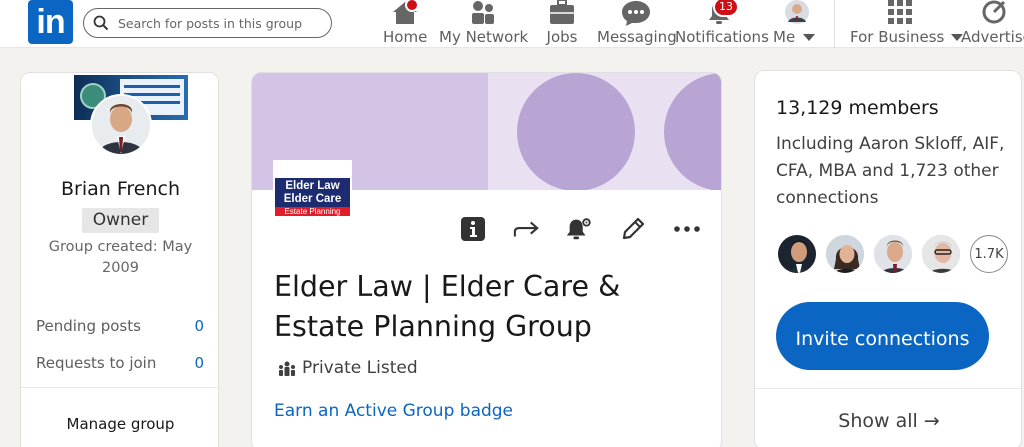 This screenshot has height=447, width=1024. What do you see at coordinates (312, 186) in the screenshot?
I see `group-logo-line1: Elder Law` at bounding box center [312, 186].